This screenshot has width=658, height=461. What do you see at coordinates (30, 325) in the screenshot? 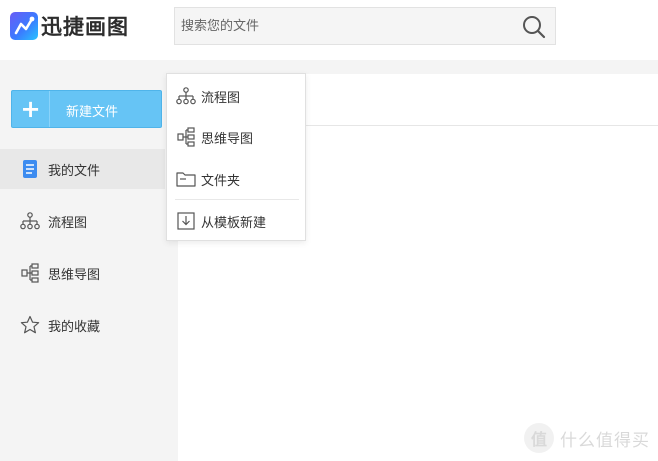
I see `star-icon` at bounding box center [30, 325].